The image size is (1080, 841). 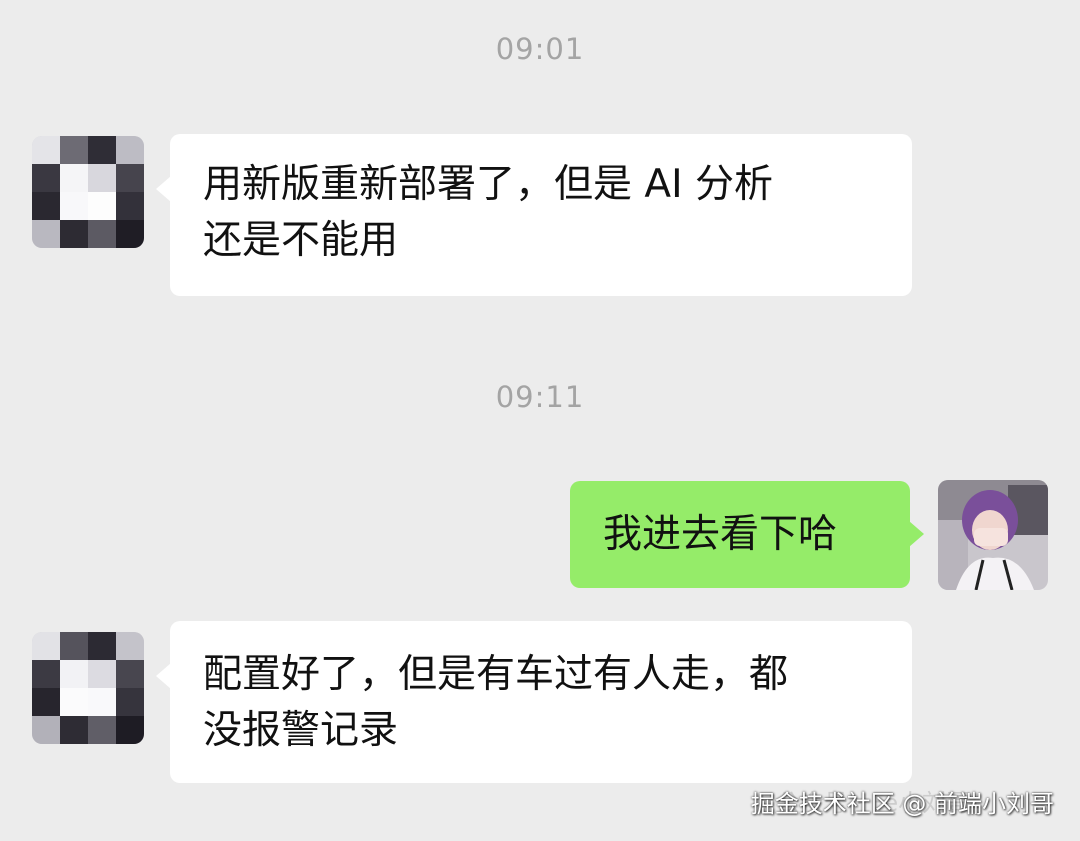 I want to click on timestamp: 09:11, so click(x=540, y=397).